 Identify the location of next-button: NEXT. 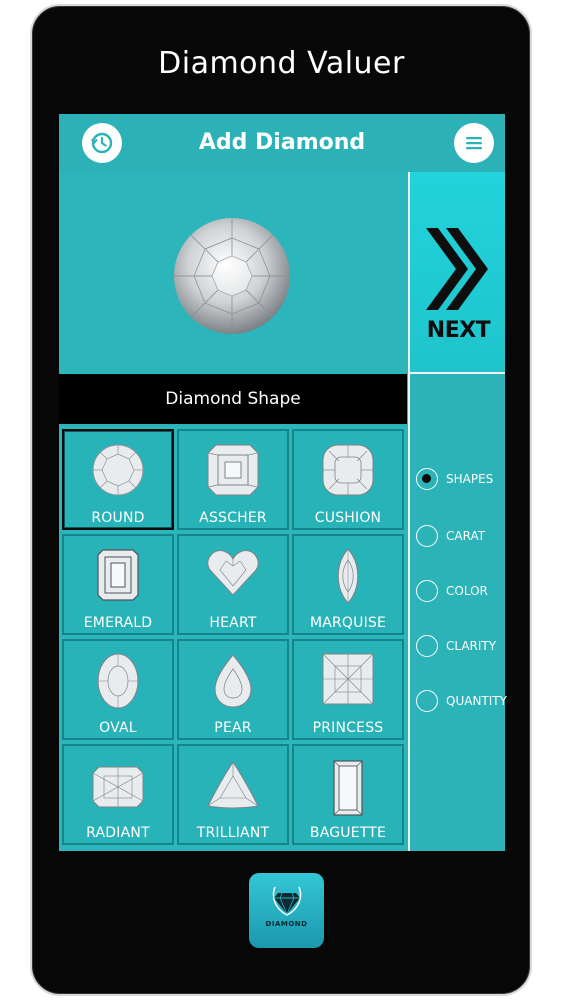
(456, 273).